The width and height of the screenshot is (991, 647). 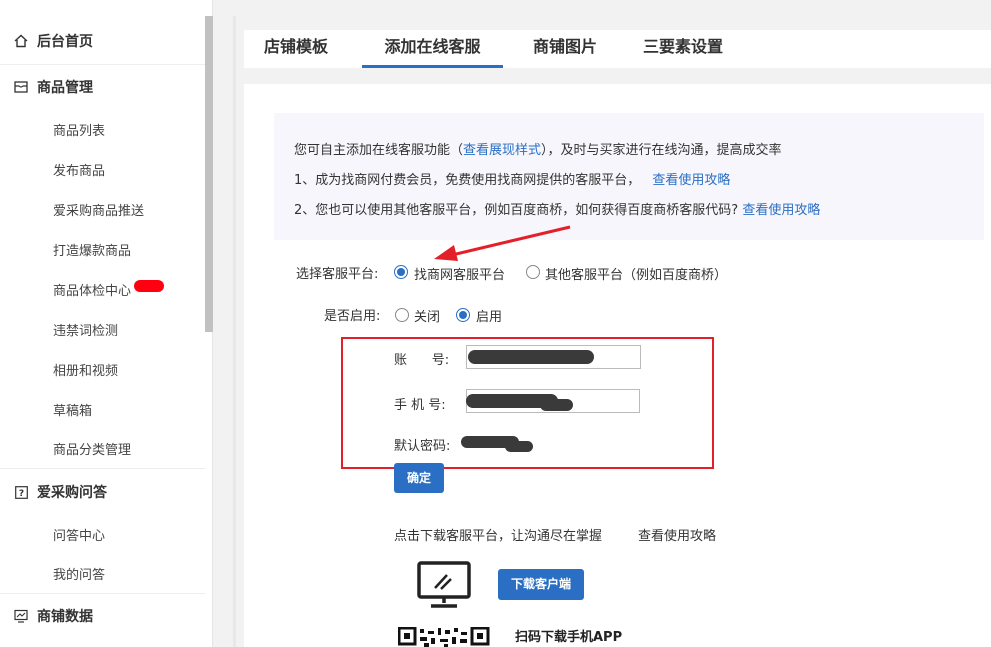 I want to click on radio-enable-off, so click(x=402, y=315).